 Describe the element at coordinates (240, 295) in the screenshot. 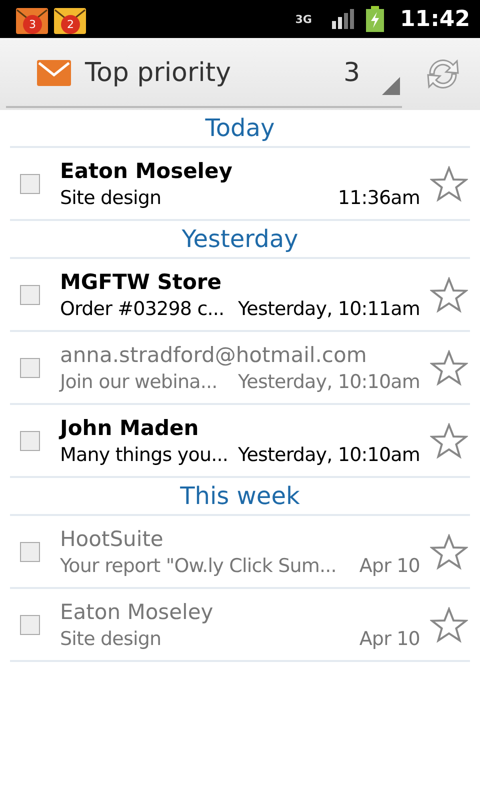

I see `message-row: MGFTW Store Order #03298 c... Yesterday, 10:11am` at that location.